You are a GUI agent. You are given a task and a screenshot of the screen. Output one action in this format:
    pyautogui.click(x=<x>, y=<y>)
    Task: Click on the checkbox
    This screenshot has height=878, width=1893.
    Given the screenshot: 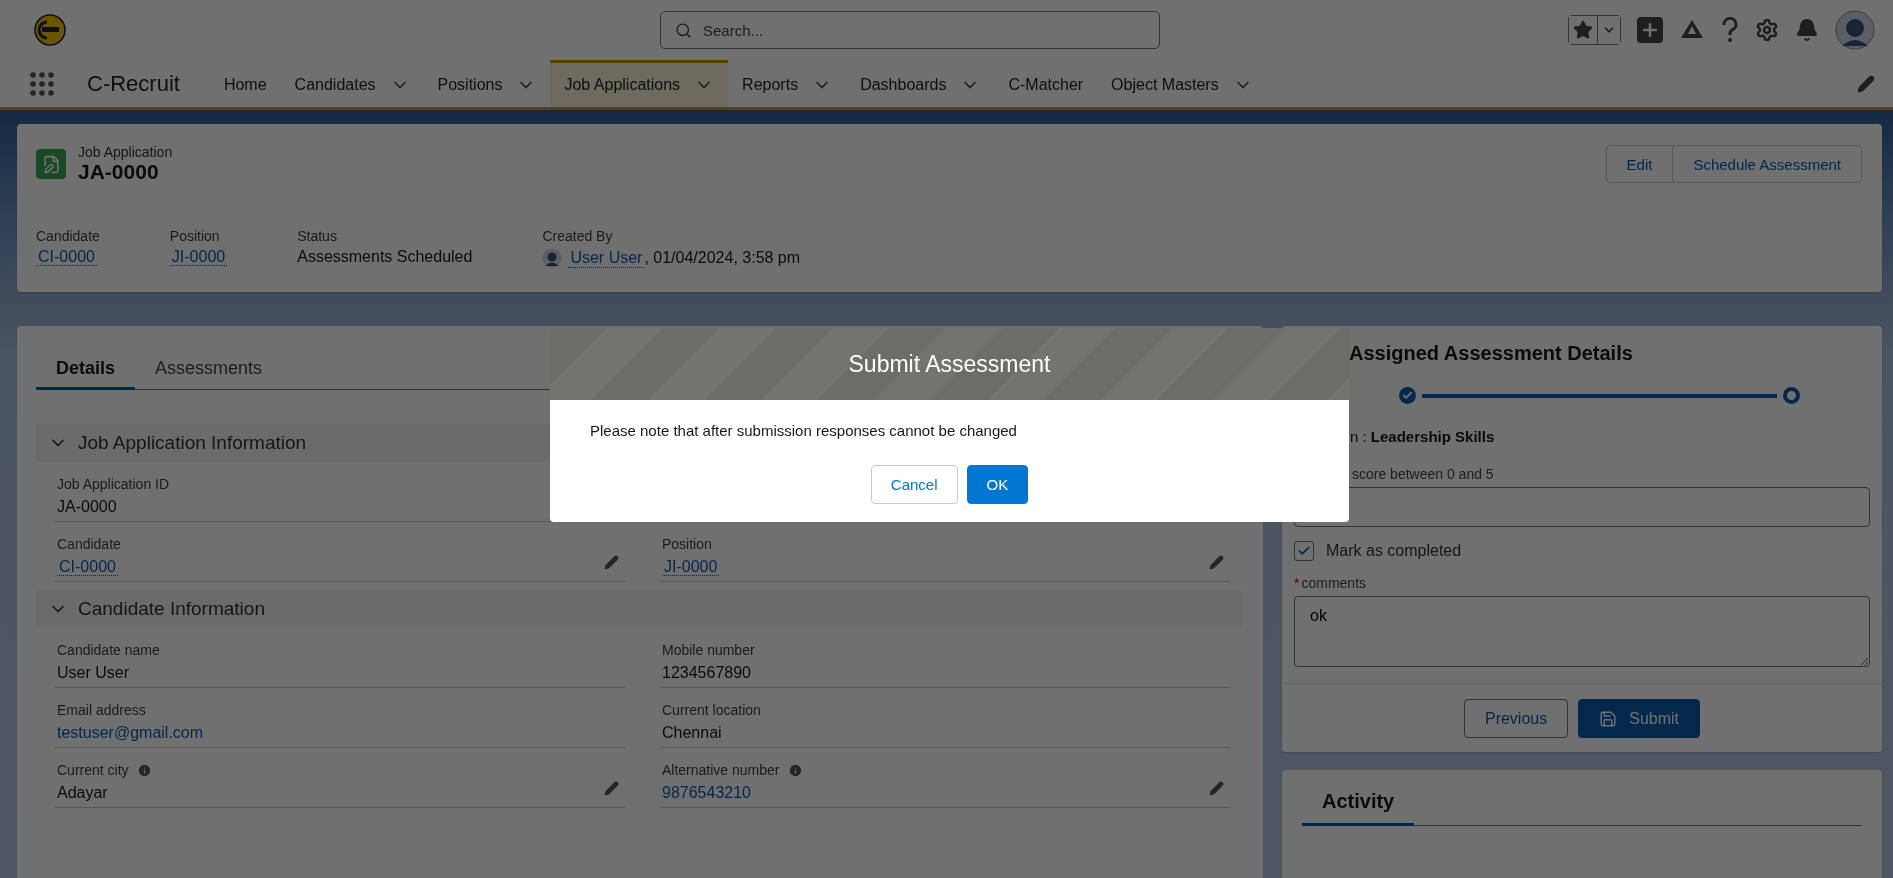 What is the action you would take?
    pyautogui.click(x=1304, y=551)
    